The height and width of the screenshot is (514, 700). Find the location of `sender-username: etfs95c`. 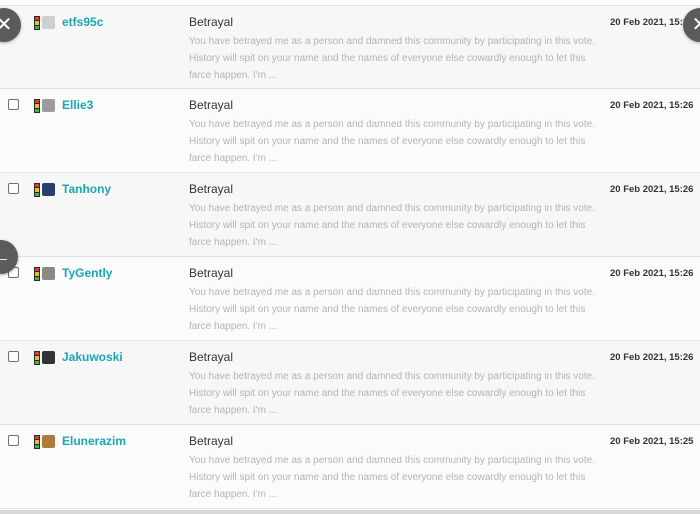

sender-username: etfs95c is located at coordinates (82, 22).